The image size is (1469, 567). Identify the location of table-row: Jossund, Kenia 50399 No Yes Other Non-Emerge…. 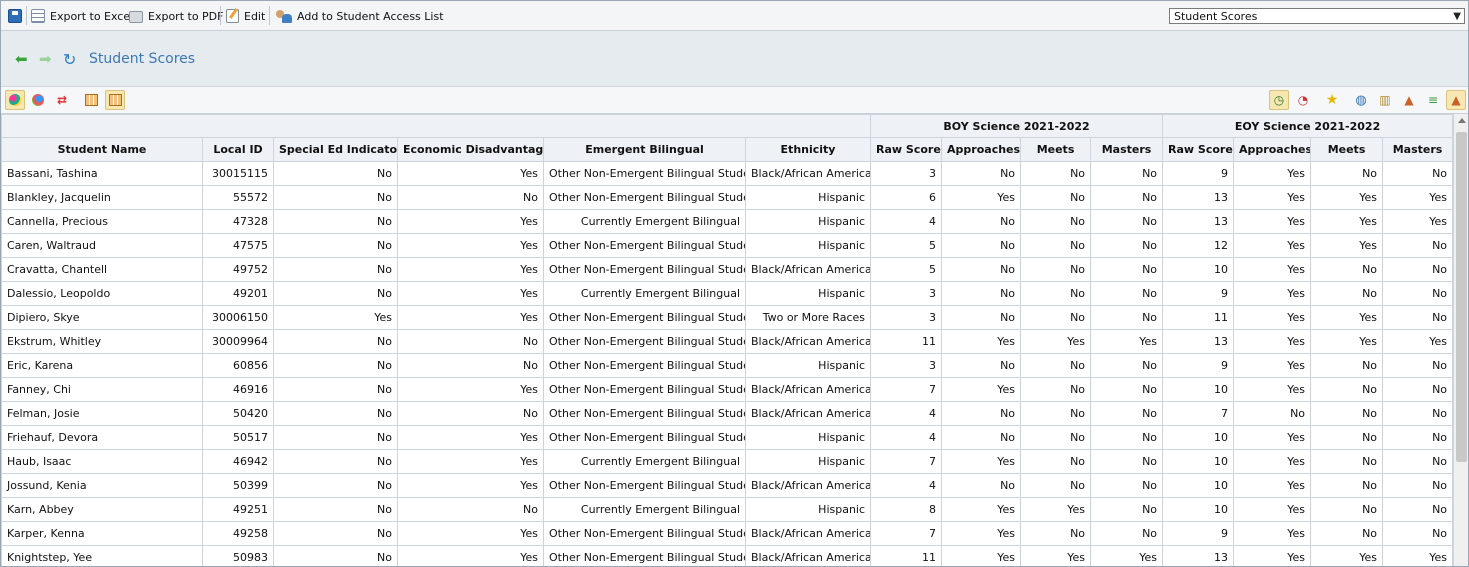
(727, 485).